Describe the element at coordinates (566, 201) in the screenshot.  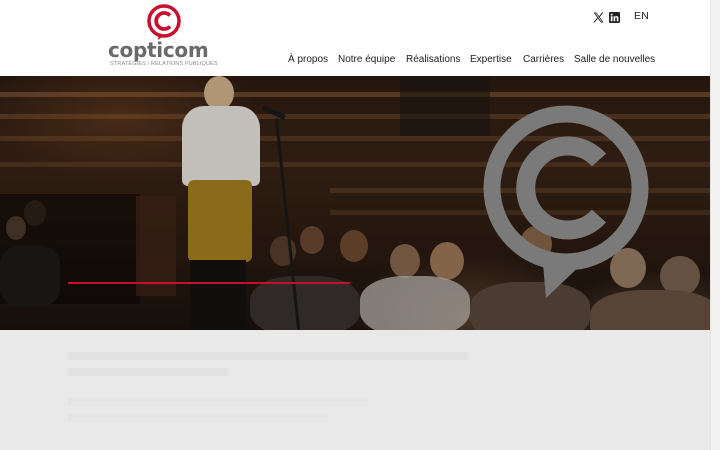
I see `speech-bubble-c-overlay-icon` at that location.